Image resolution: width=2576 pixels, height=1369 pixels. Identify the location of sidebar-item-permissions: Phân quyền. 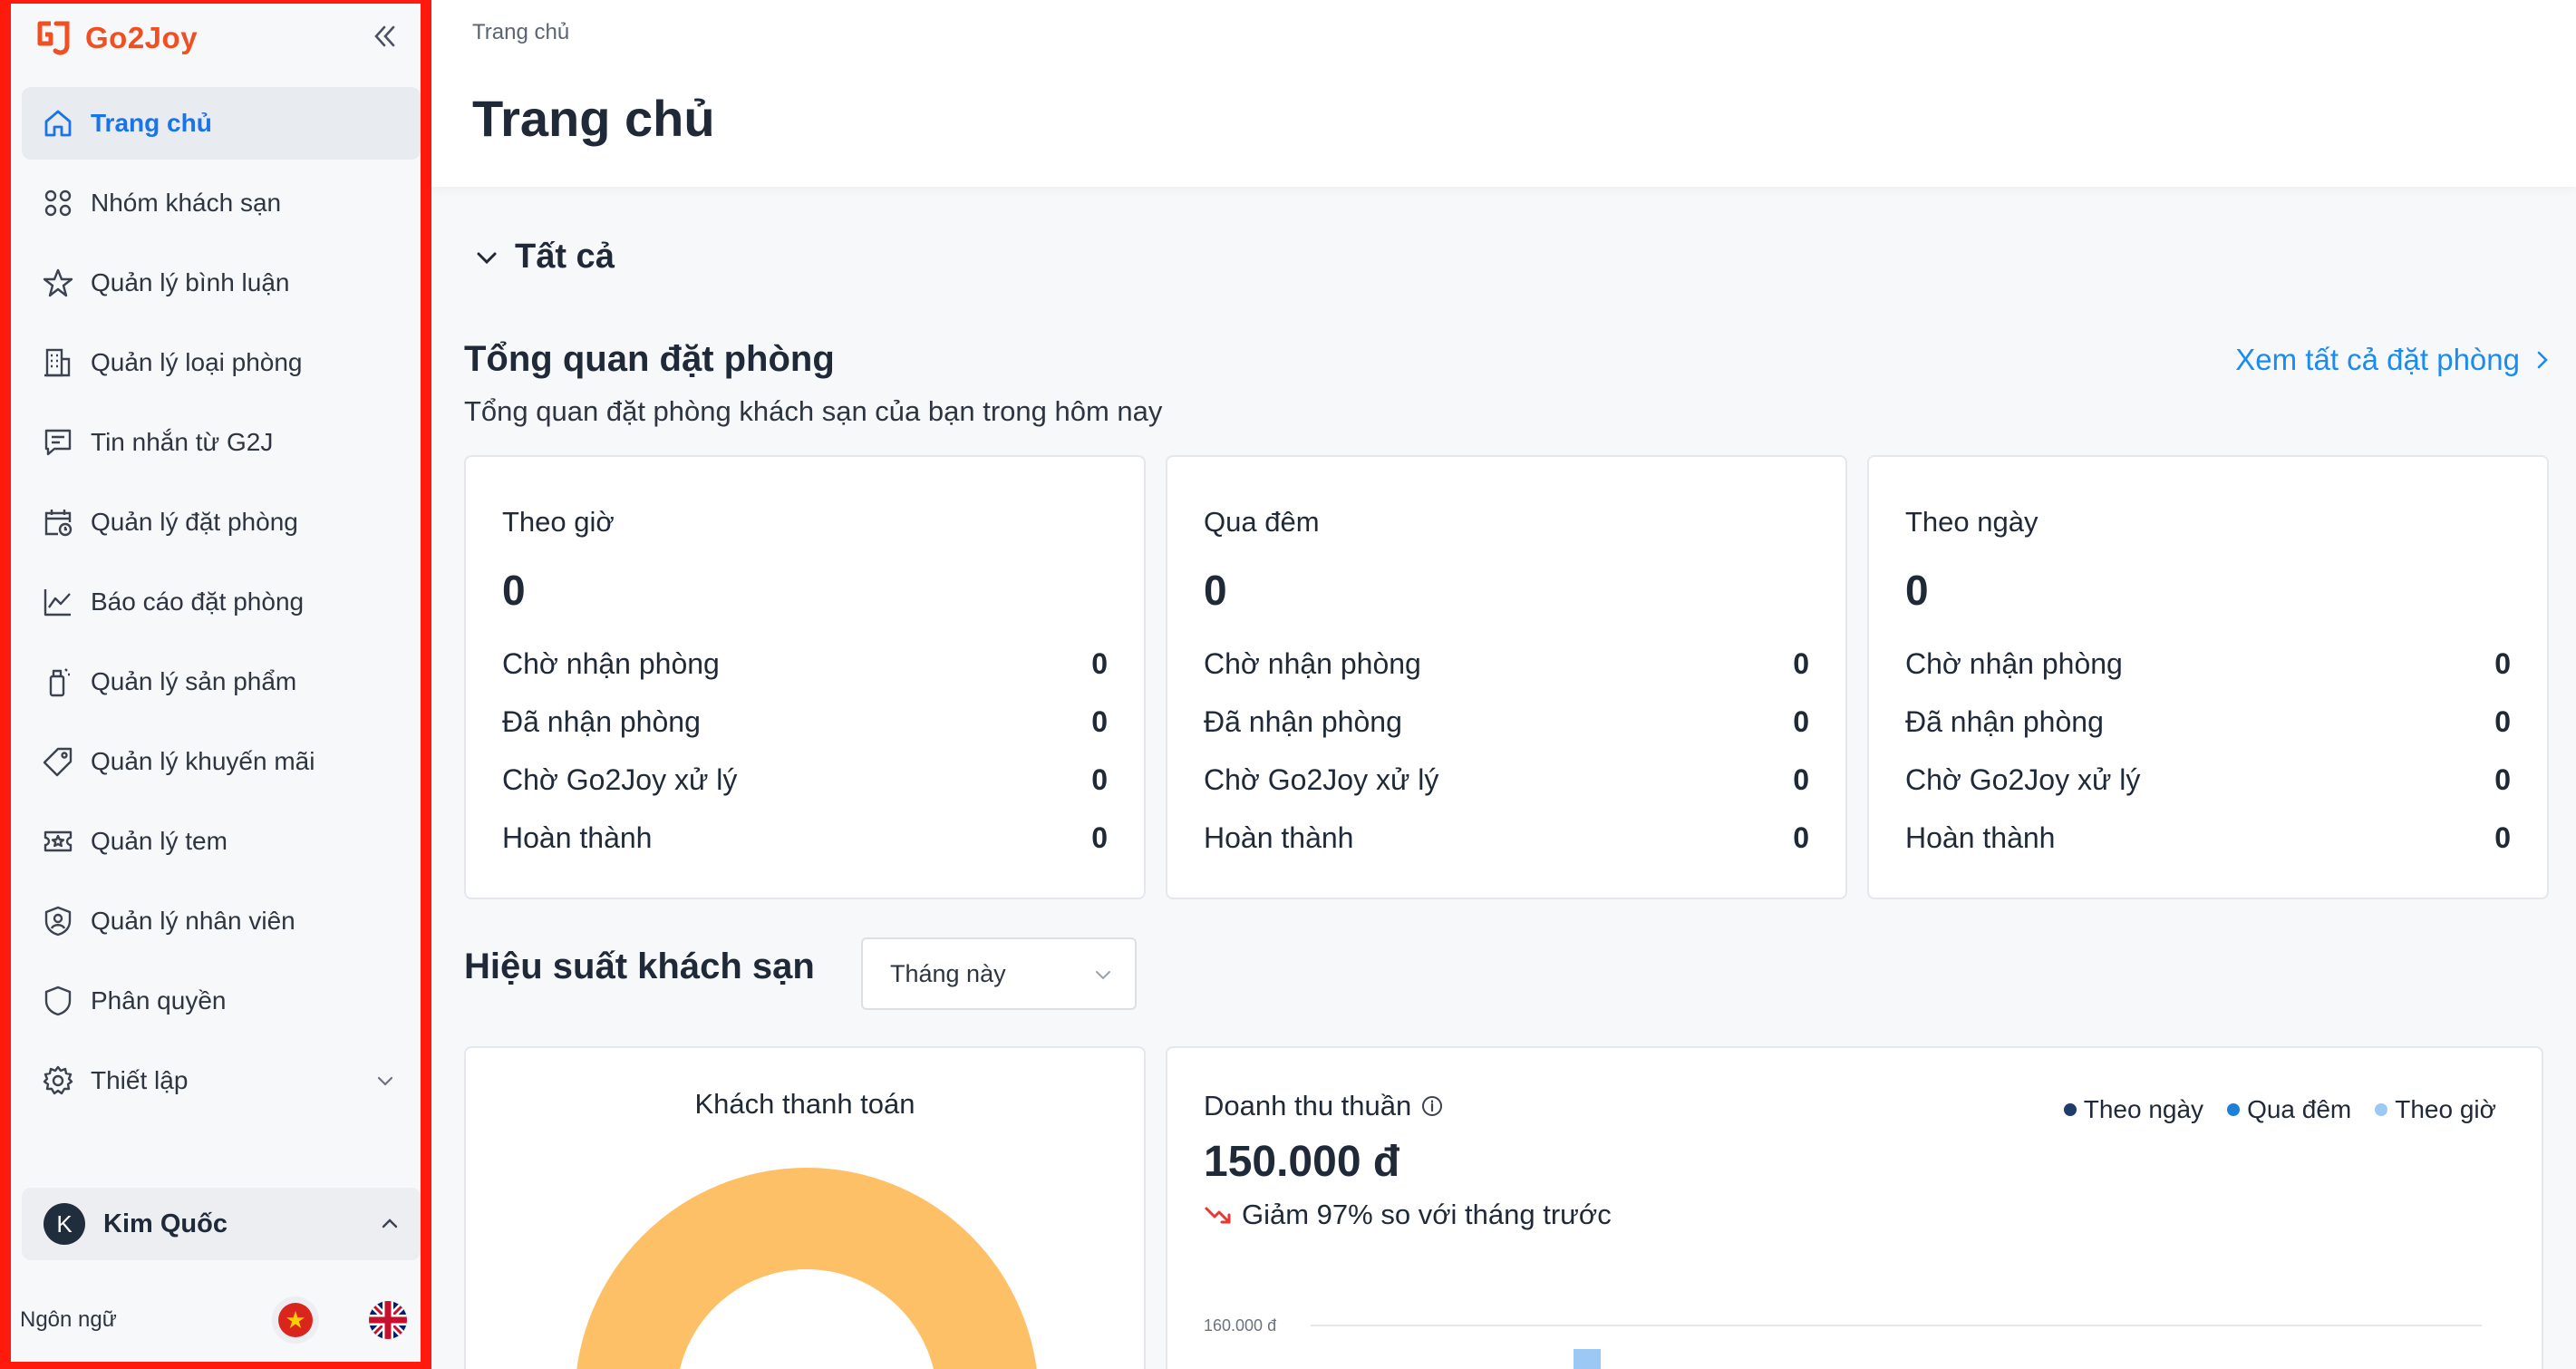
(221, 1001).